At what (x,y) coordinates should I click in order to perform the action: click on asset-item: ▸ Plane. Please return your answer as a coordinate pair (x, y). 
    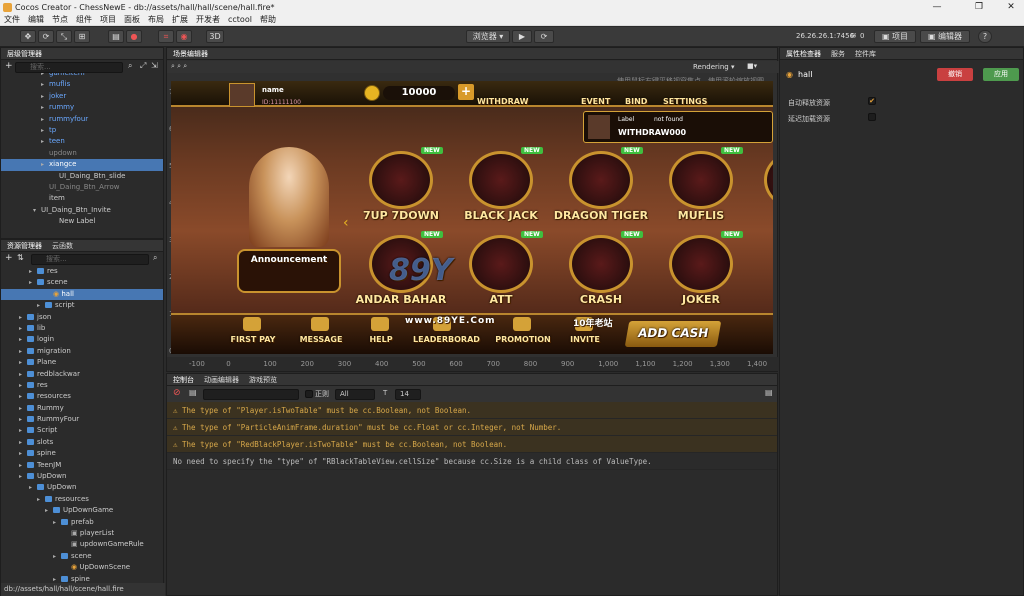
    Looking at the image, I should click on (82, 362).